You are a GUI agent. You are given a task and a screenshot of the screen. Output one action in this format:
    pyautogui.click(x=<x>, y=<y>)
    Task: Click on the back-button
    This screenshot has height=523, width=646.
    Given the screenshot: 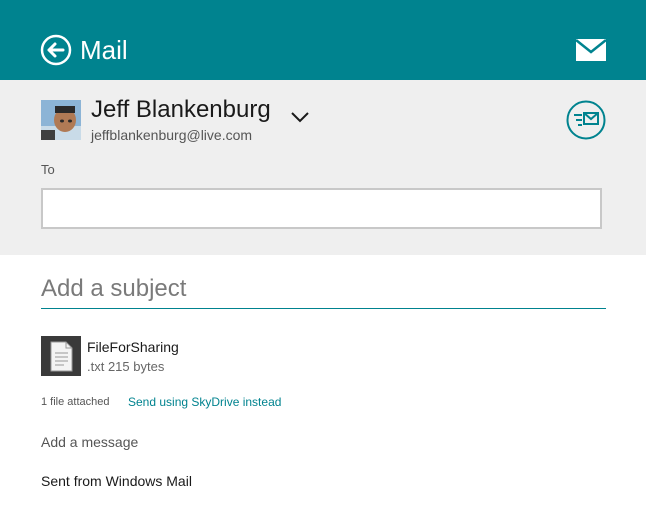 What is the action you would take?
    pyautogui.click(x=56, y=50)
    